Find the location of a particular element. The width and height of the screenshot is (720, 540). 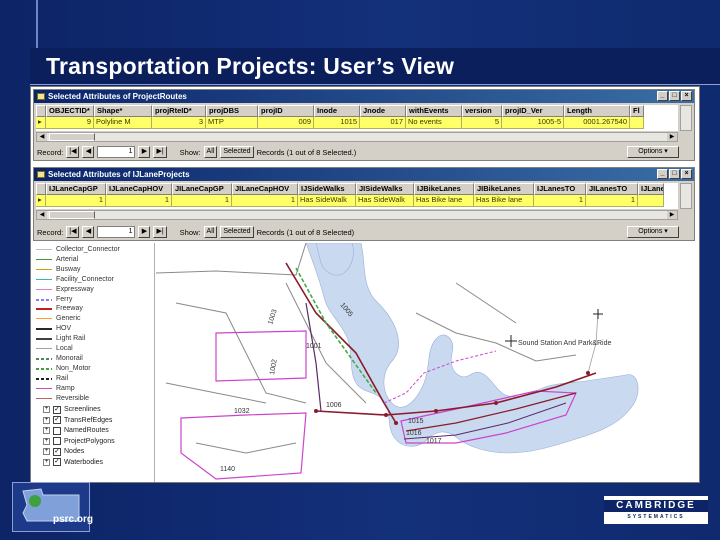

layer-item: + ✓ Nodes is located at coordinates (63, 451).